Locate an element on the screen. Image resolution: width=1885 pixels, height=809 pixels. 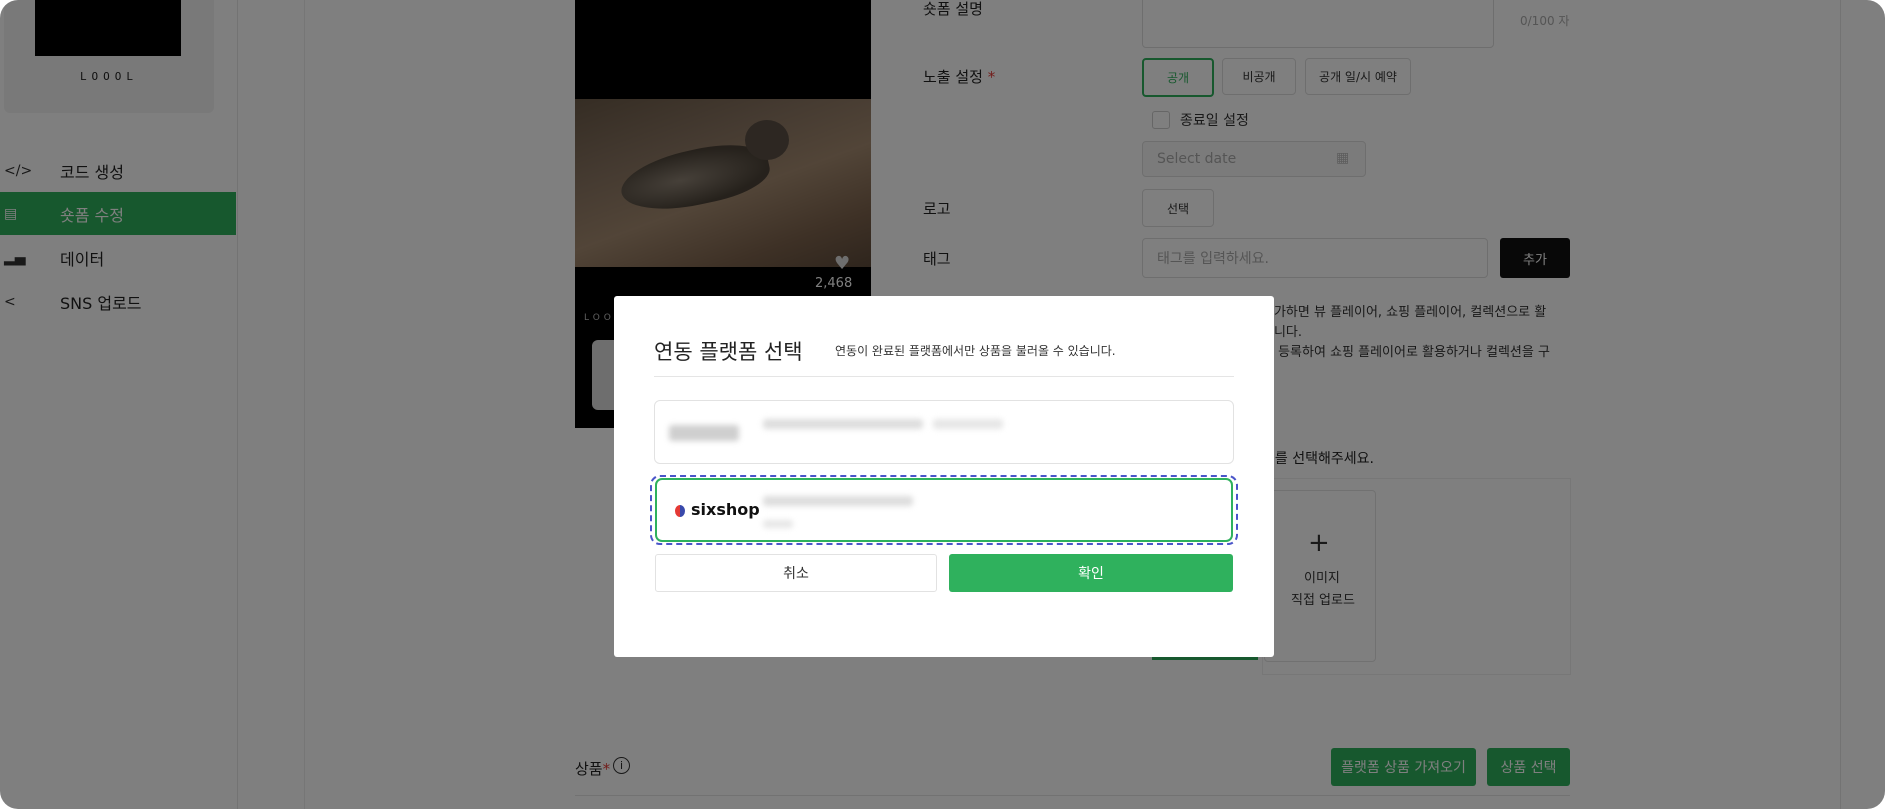
confirm-button: 확인 is located at coordinates (1091, 573).